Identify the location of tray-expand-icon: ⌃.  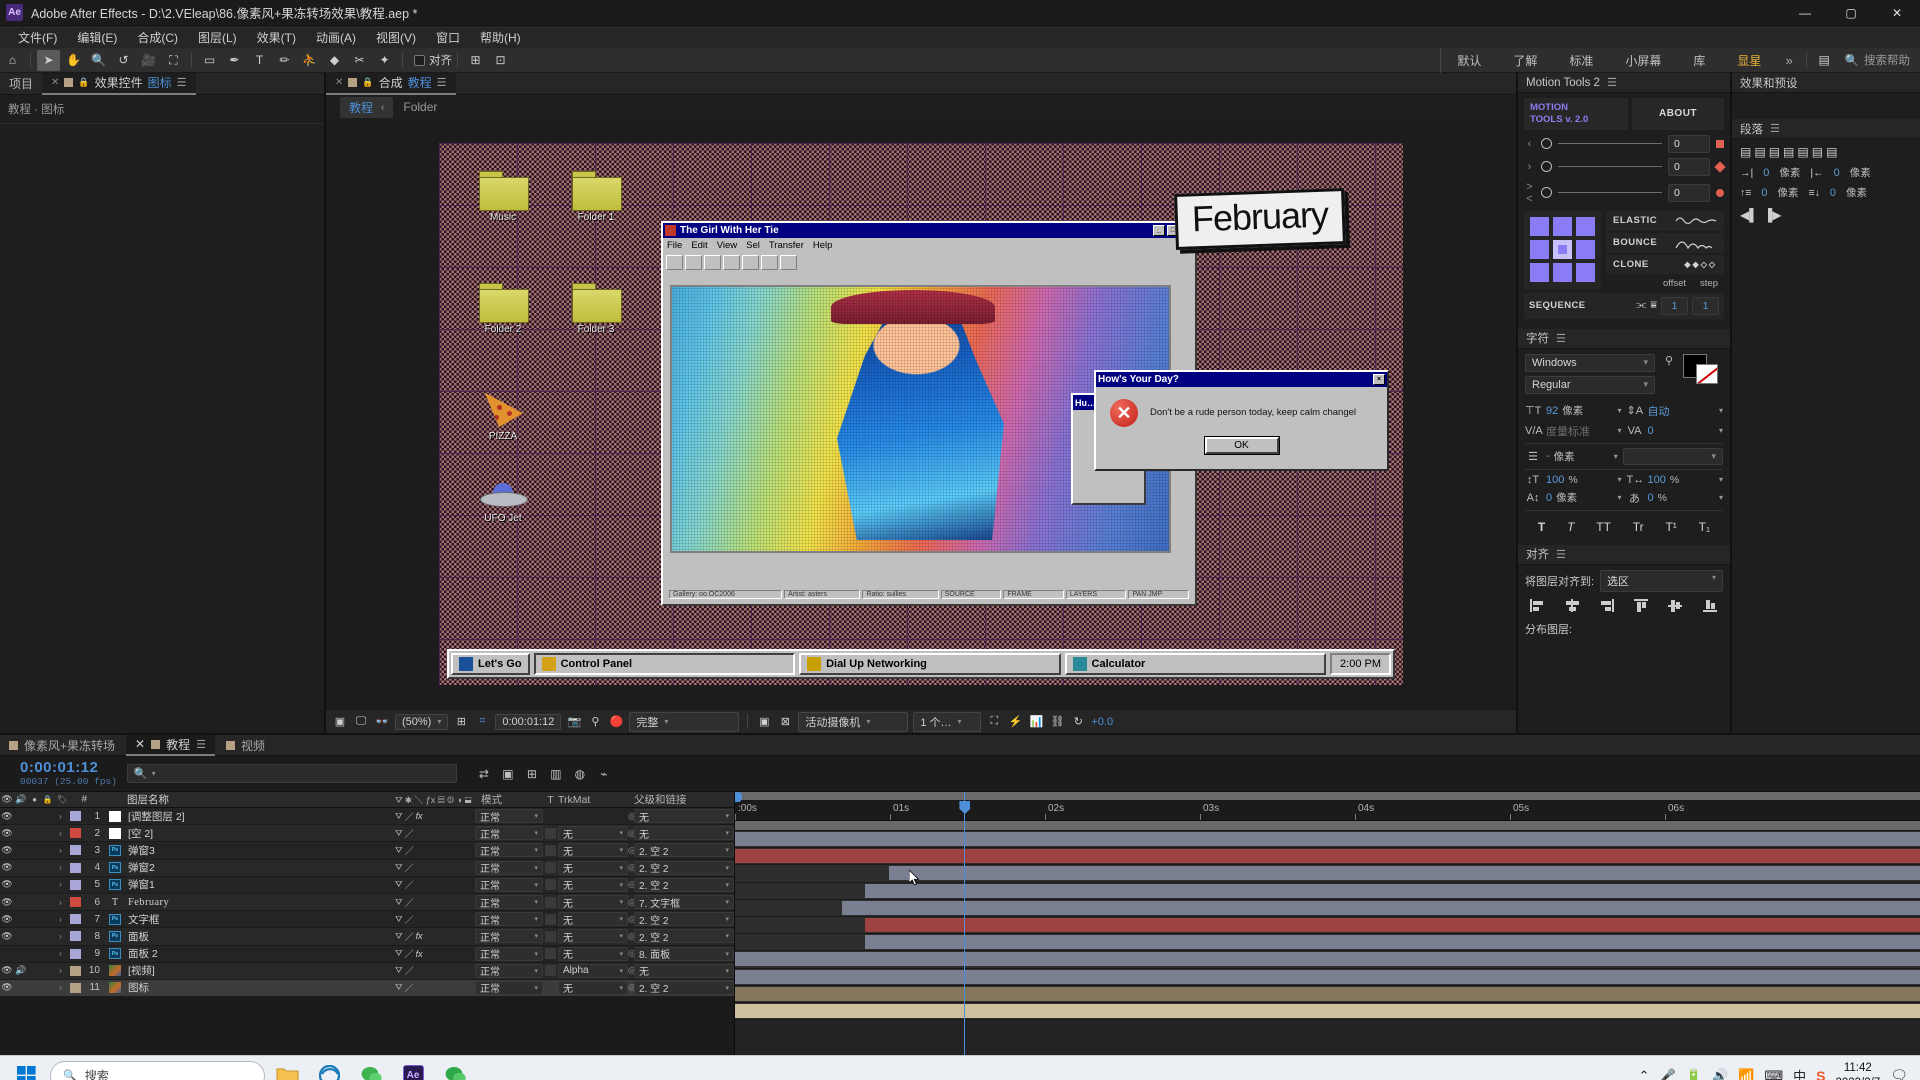
(1644, 1074).